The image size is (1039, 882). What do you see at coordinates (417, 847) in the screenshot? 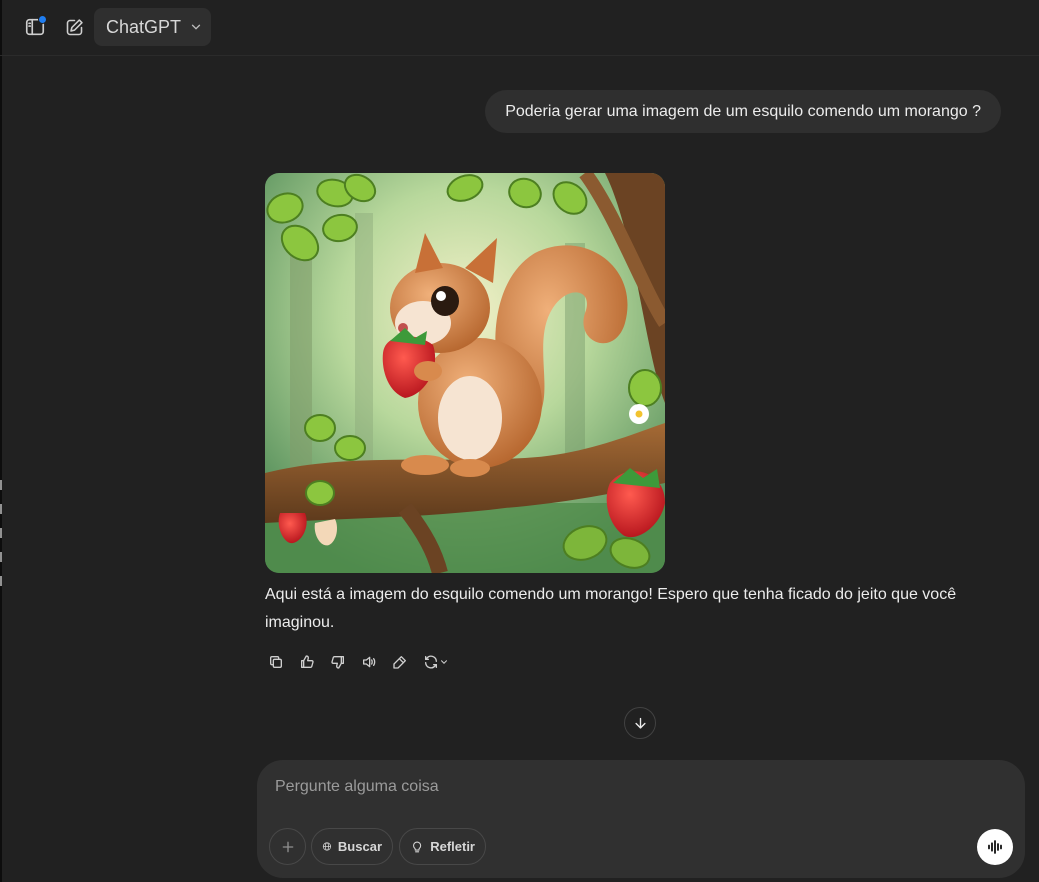
I see `lightbulb-icon` at bounding box center [417, 847].